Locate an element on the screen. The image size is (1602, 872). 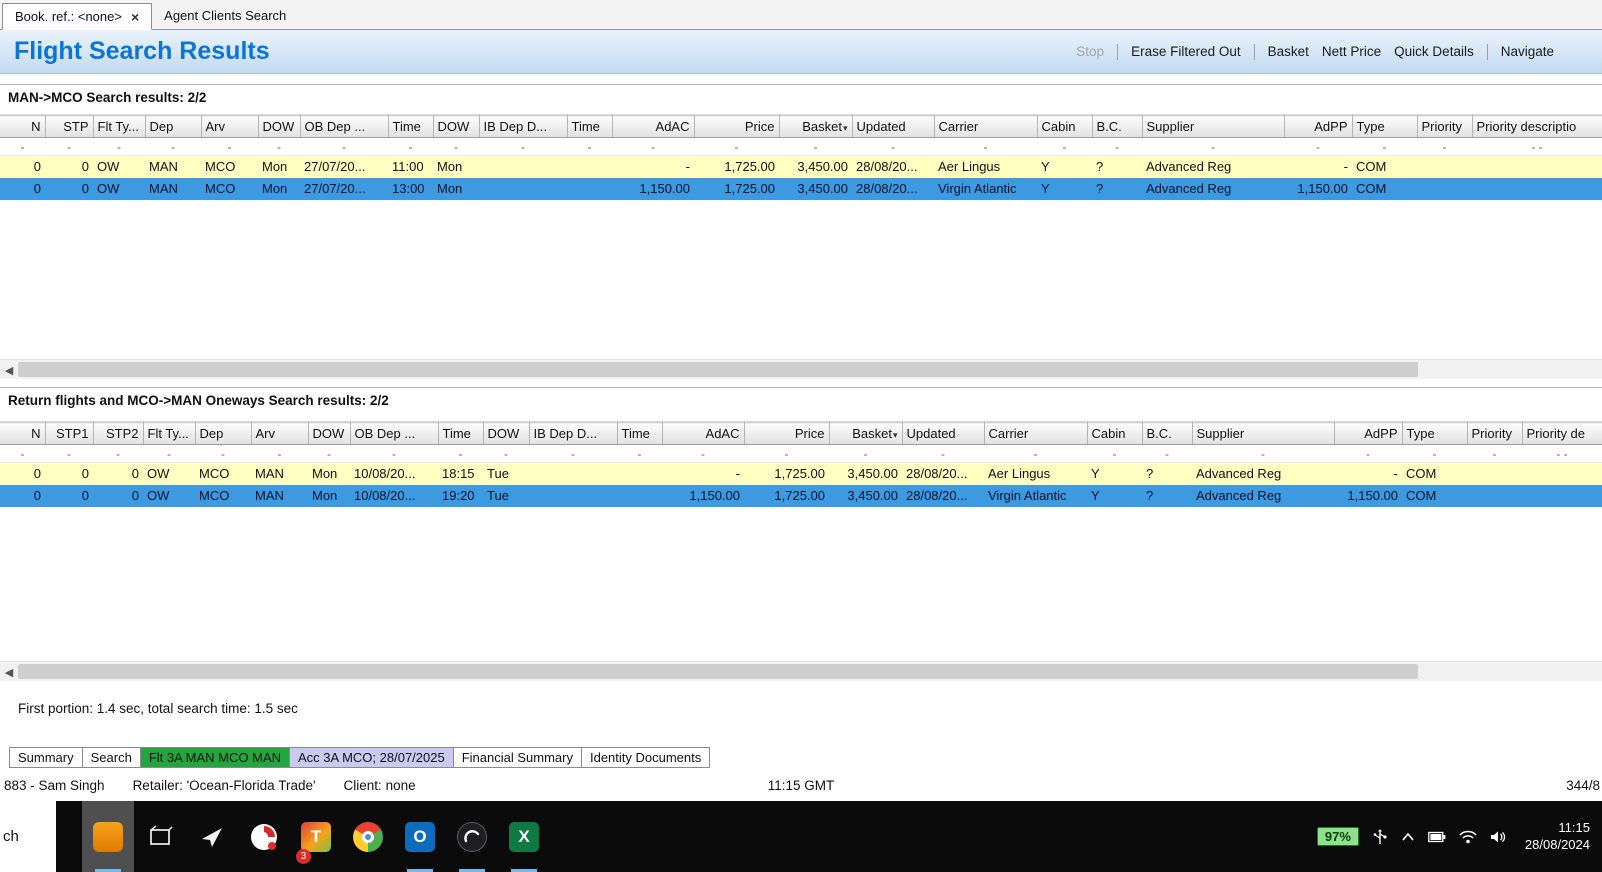
close-icon: × is located at coordinates (135, 17).